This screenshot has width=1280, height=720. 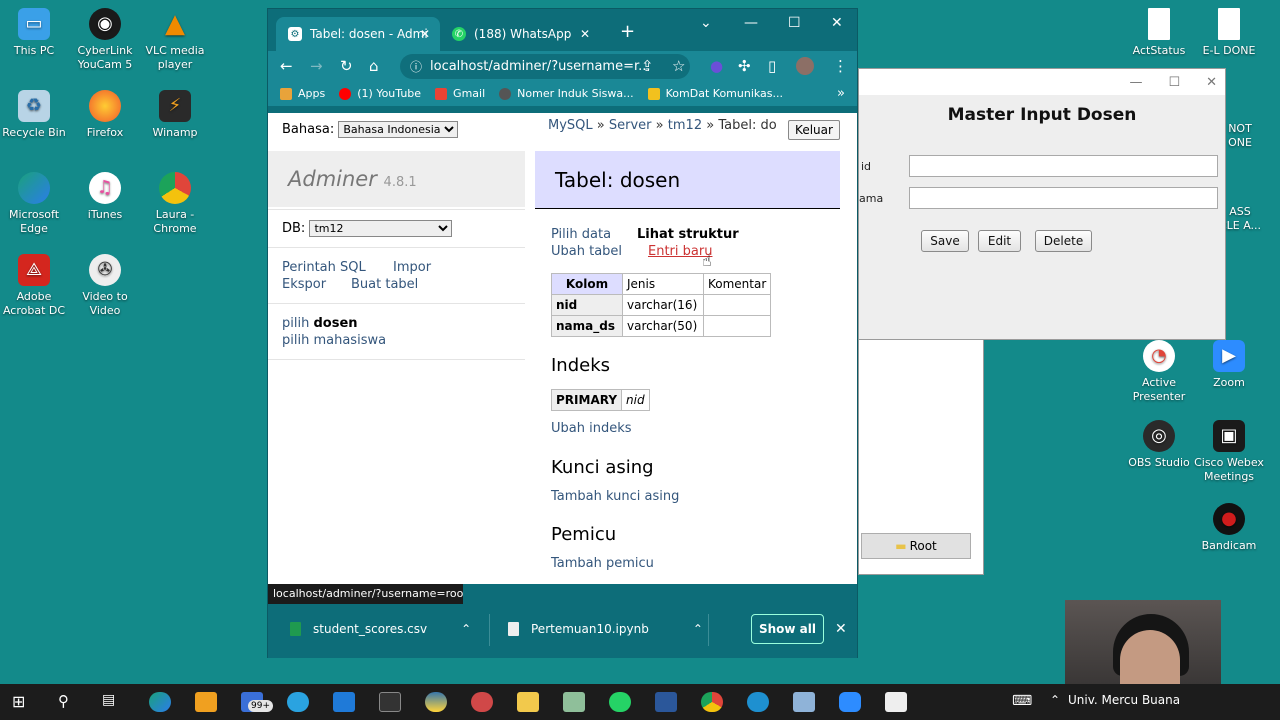 I want to click on desktop-icon-video-to-video: ✇ Video to Video, so click(x=105, y=286).